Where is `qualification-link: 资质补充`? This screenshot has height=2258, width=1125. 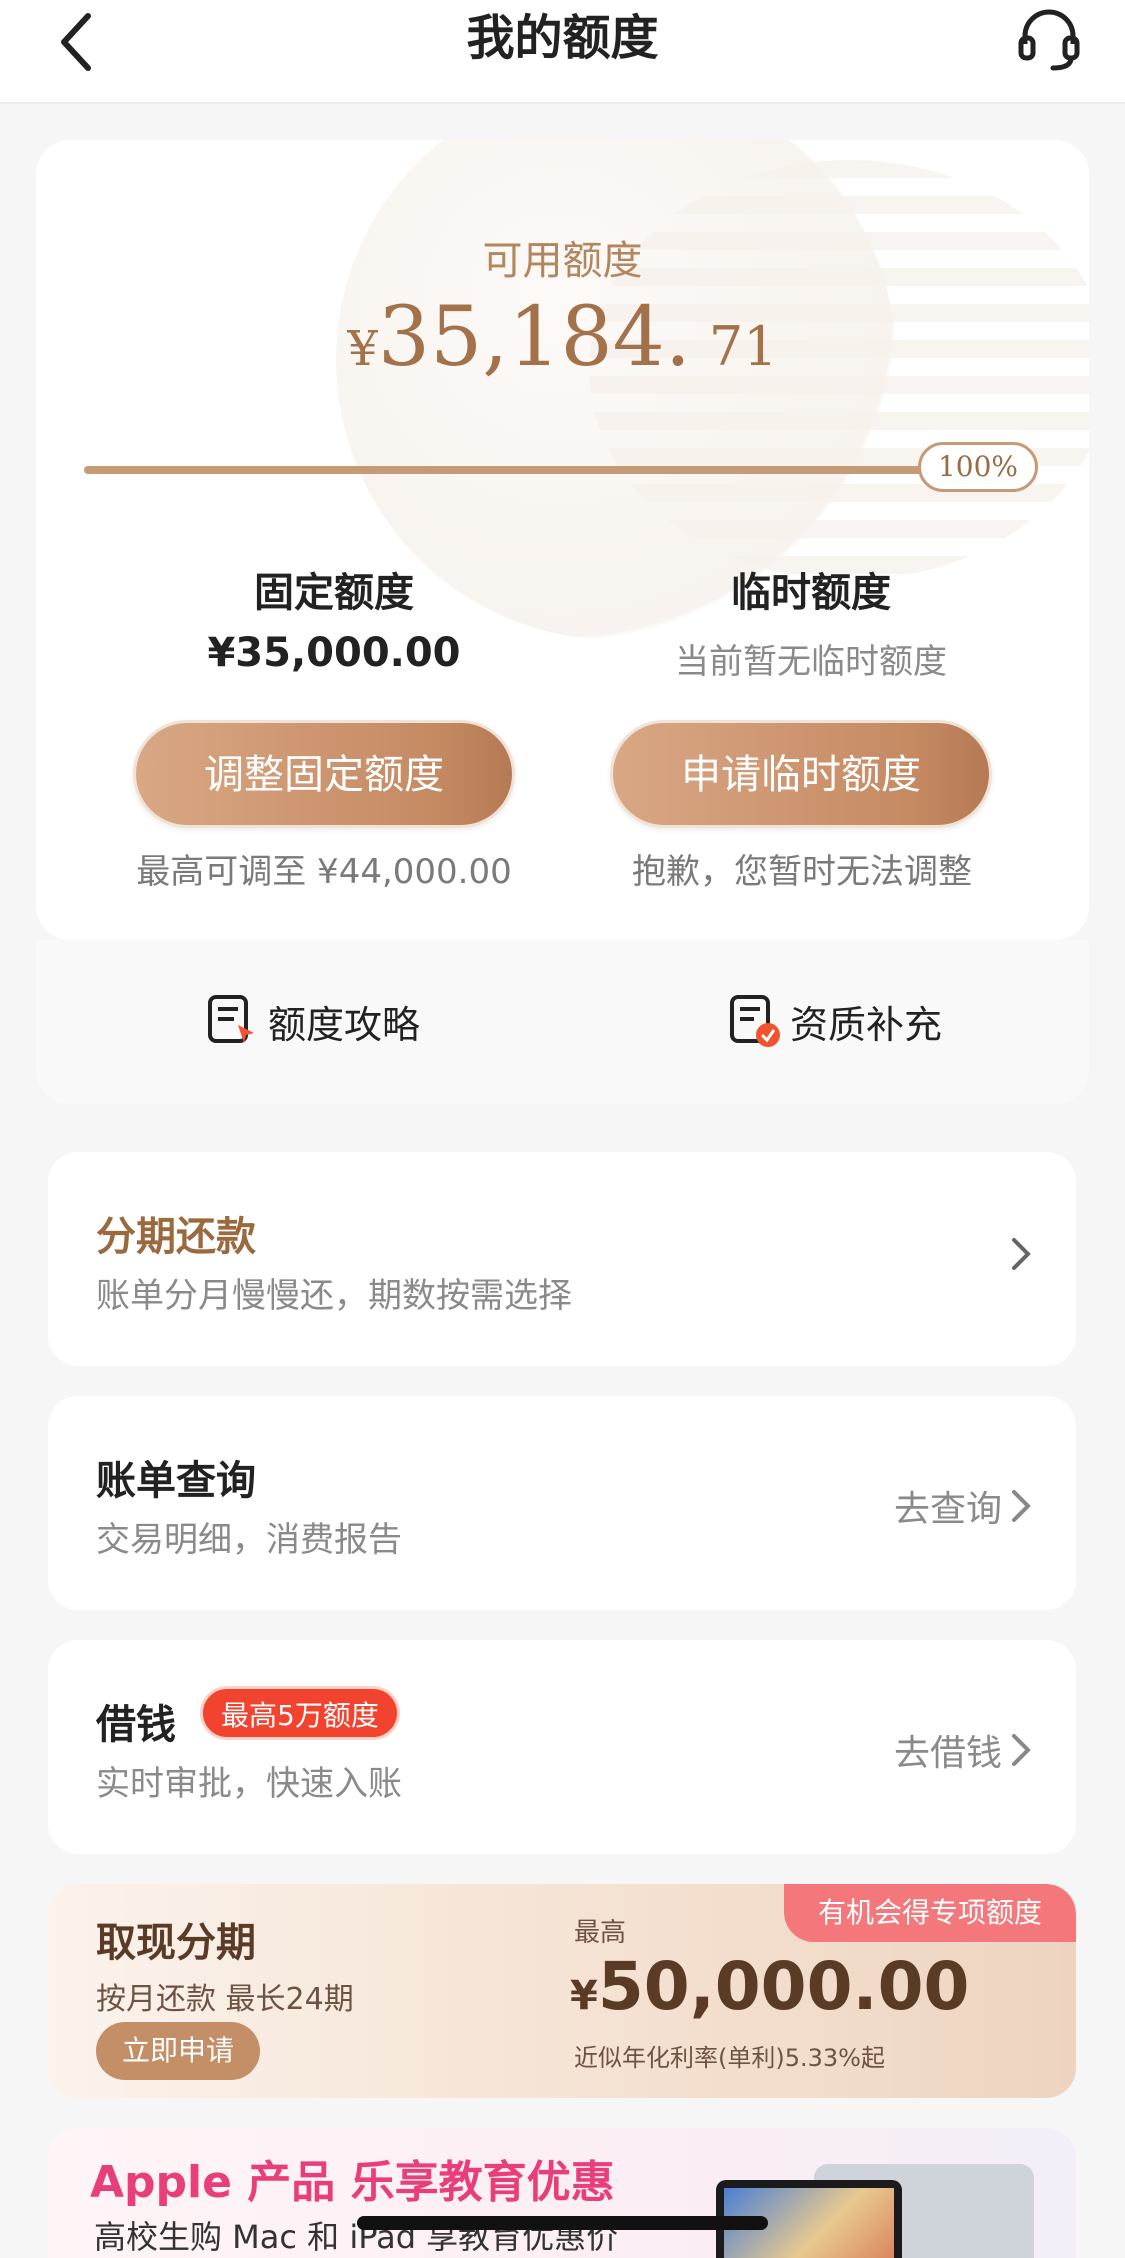 qualification-link: 资质补充 is located at coordinates (834, 1021).